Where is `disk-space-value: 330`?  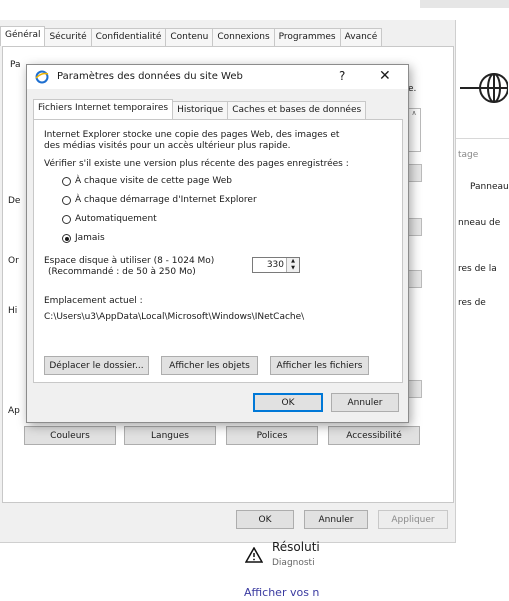 disk-space-value: 330 is located at coordinates (275, 265).